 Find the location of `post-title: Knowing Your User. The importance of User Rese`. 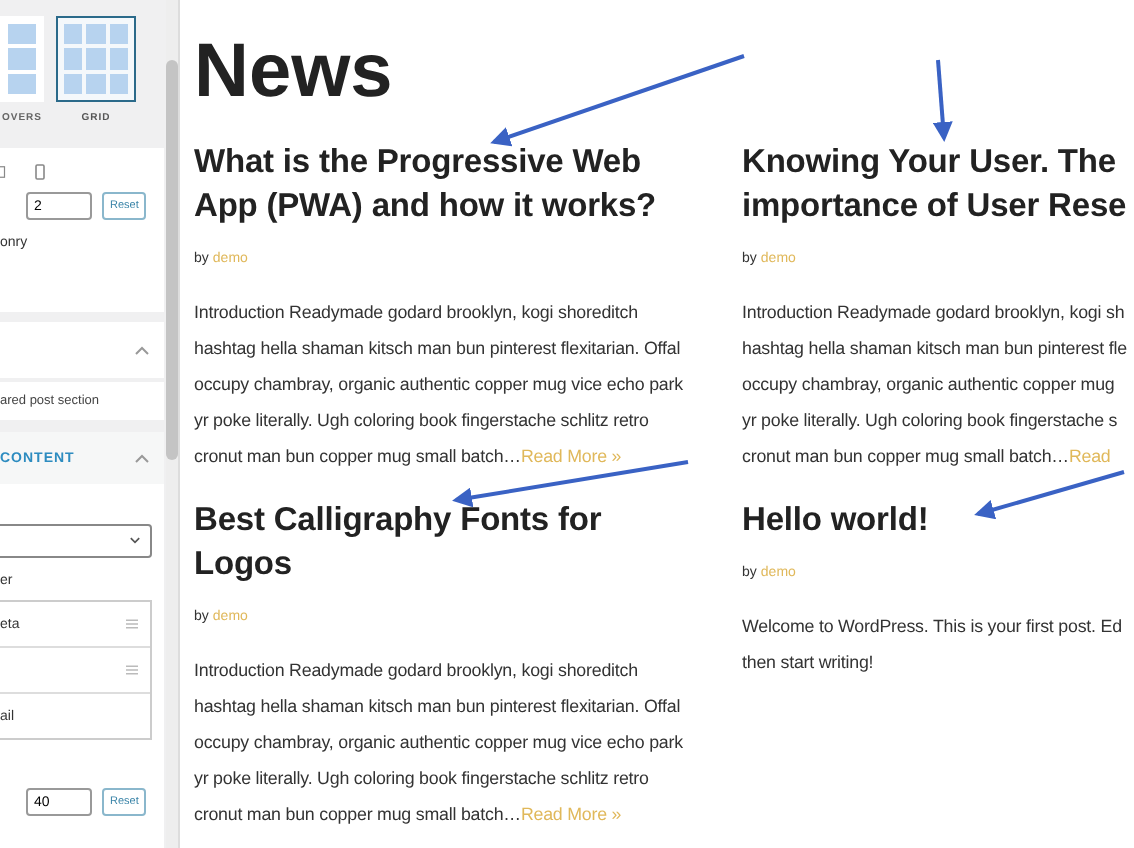

post-title: Knowing Your User. The importance of User Rese is located at coordinates (934, 184).